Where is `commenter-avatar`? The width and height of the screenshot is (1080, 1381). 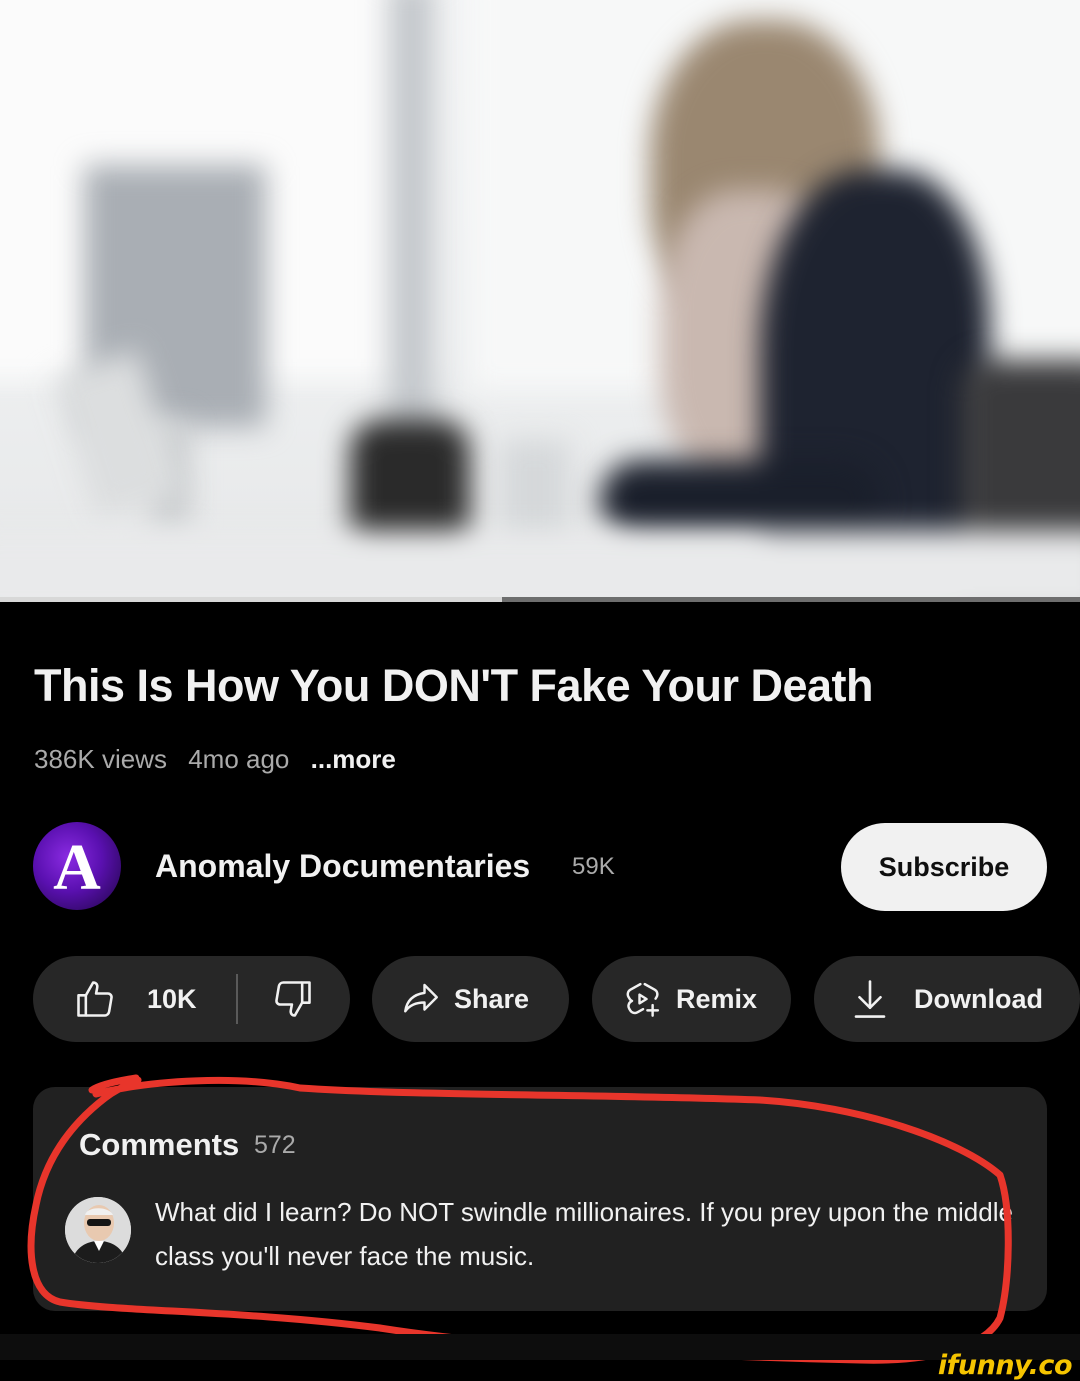 commenter-avatar is located at coordinates (98, 1230).